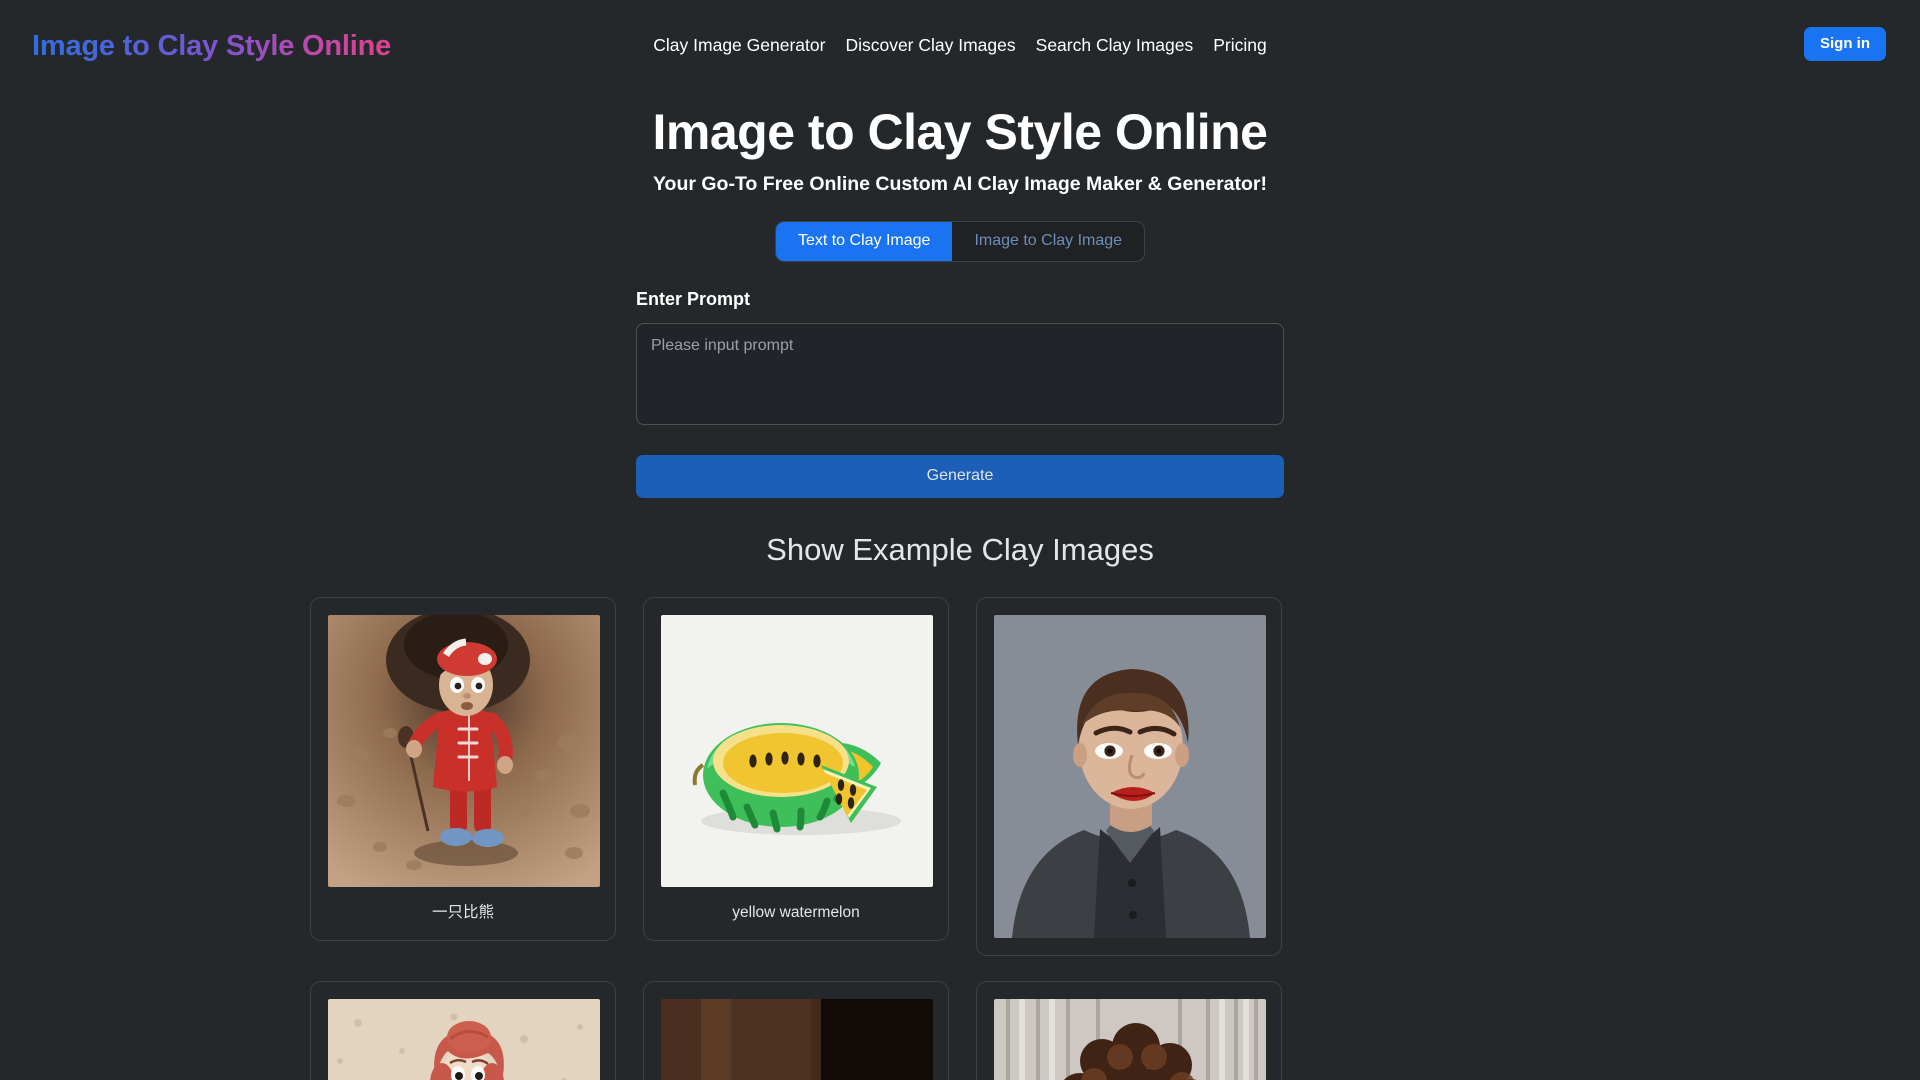 The height and width of the screenshot is (1080, 1920). I want to click on gallery-card-caption: 一只比熊, so click(462, 913).